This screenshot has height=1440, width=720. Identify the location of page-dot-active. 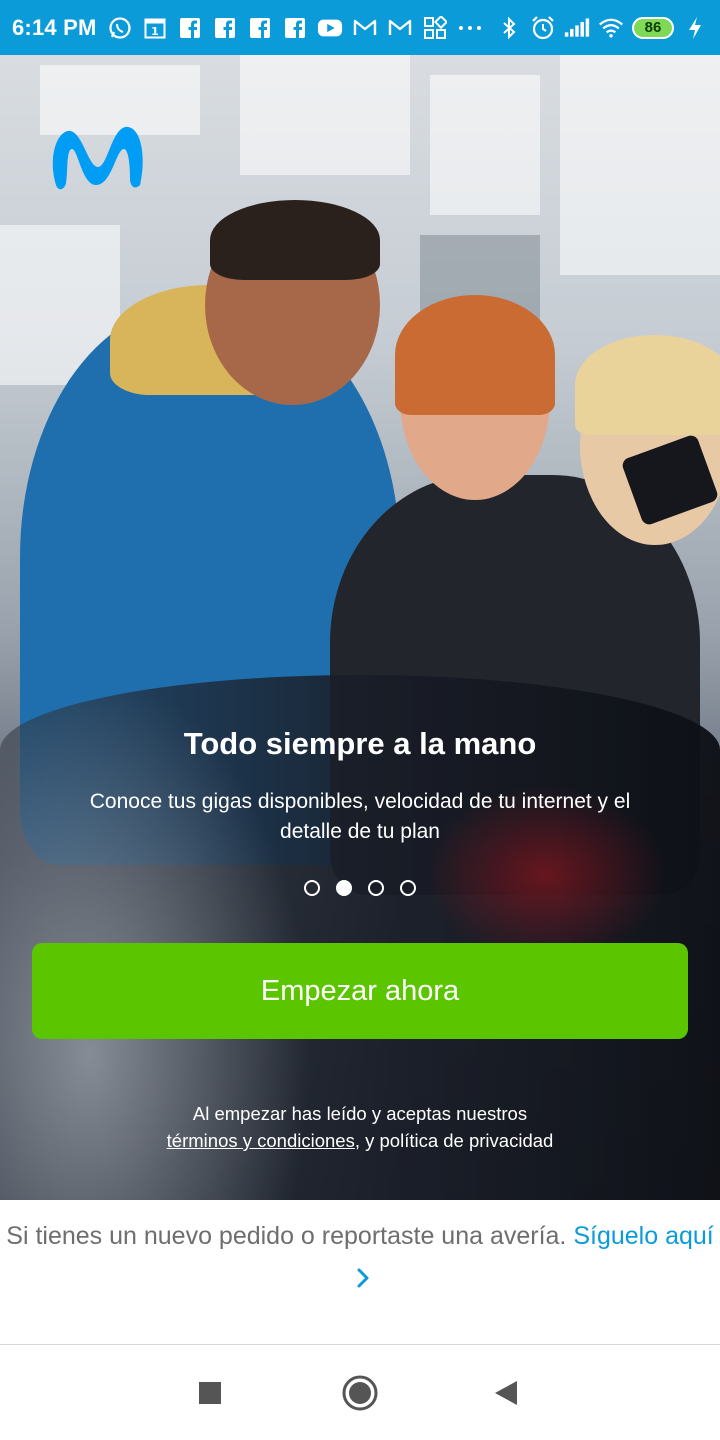
(344, 888).